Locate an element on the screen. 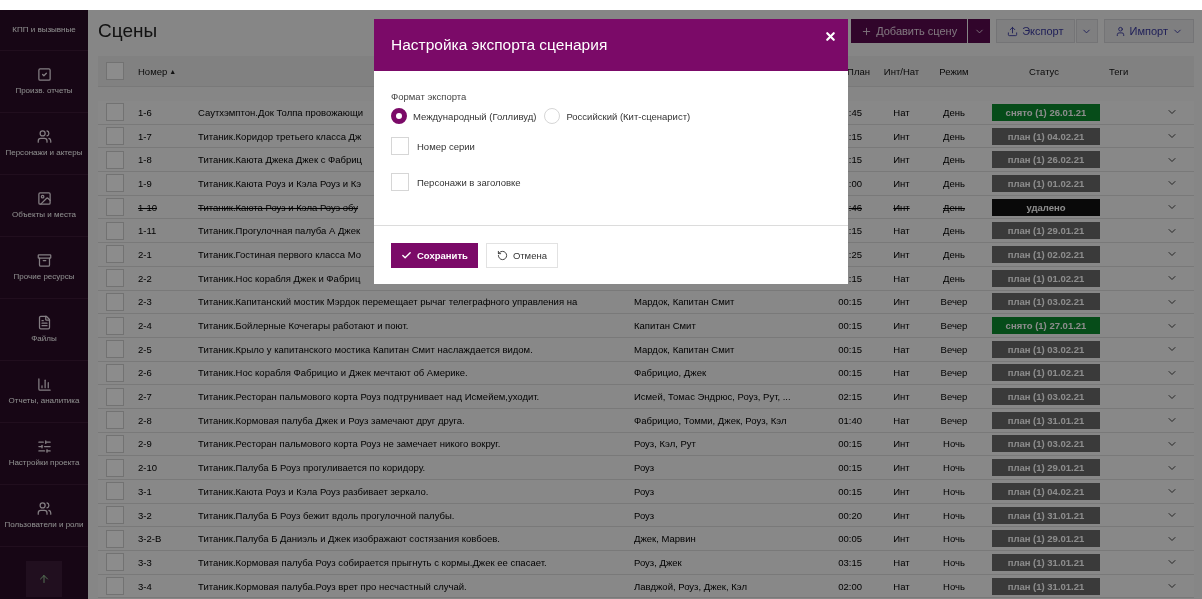 Image resolution: width=1202 pixels, height=599 pixels. plus-icon is located at coordinates (867, 31).